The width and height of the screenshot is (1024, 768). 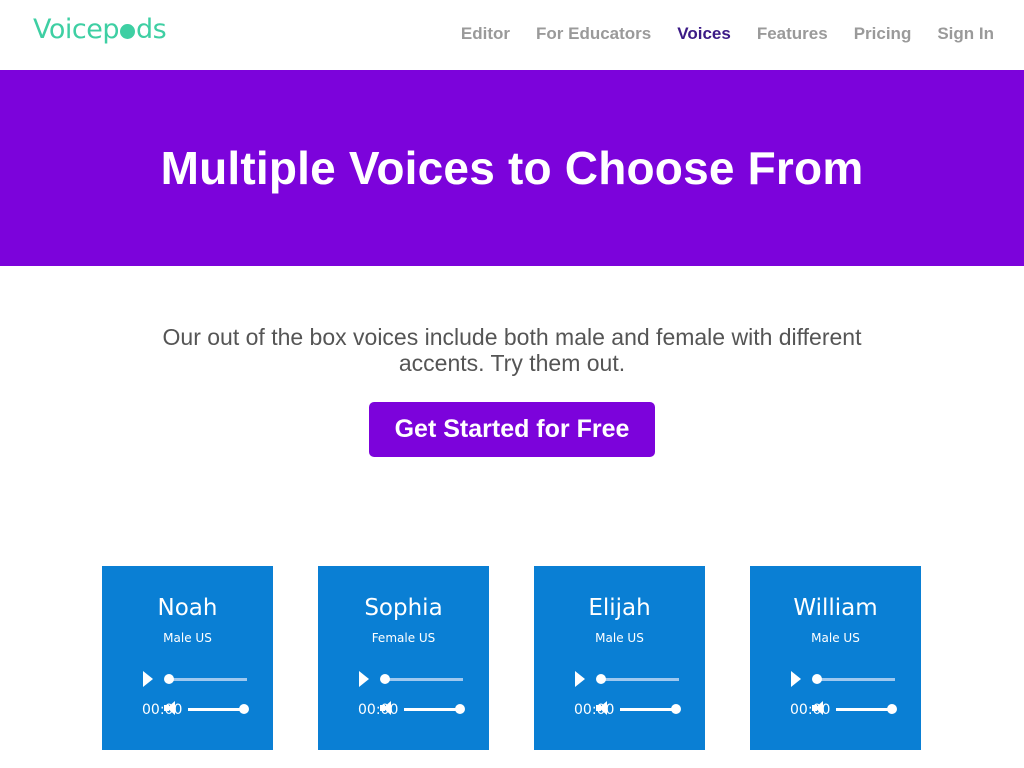 What do you see at coordinates (485, 34) in the screenshot?
I see `nav-editor: Editor` at bounding box center [485, 34].